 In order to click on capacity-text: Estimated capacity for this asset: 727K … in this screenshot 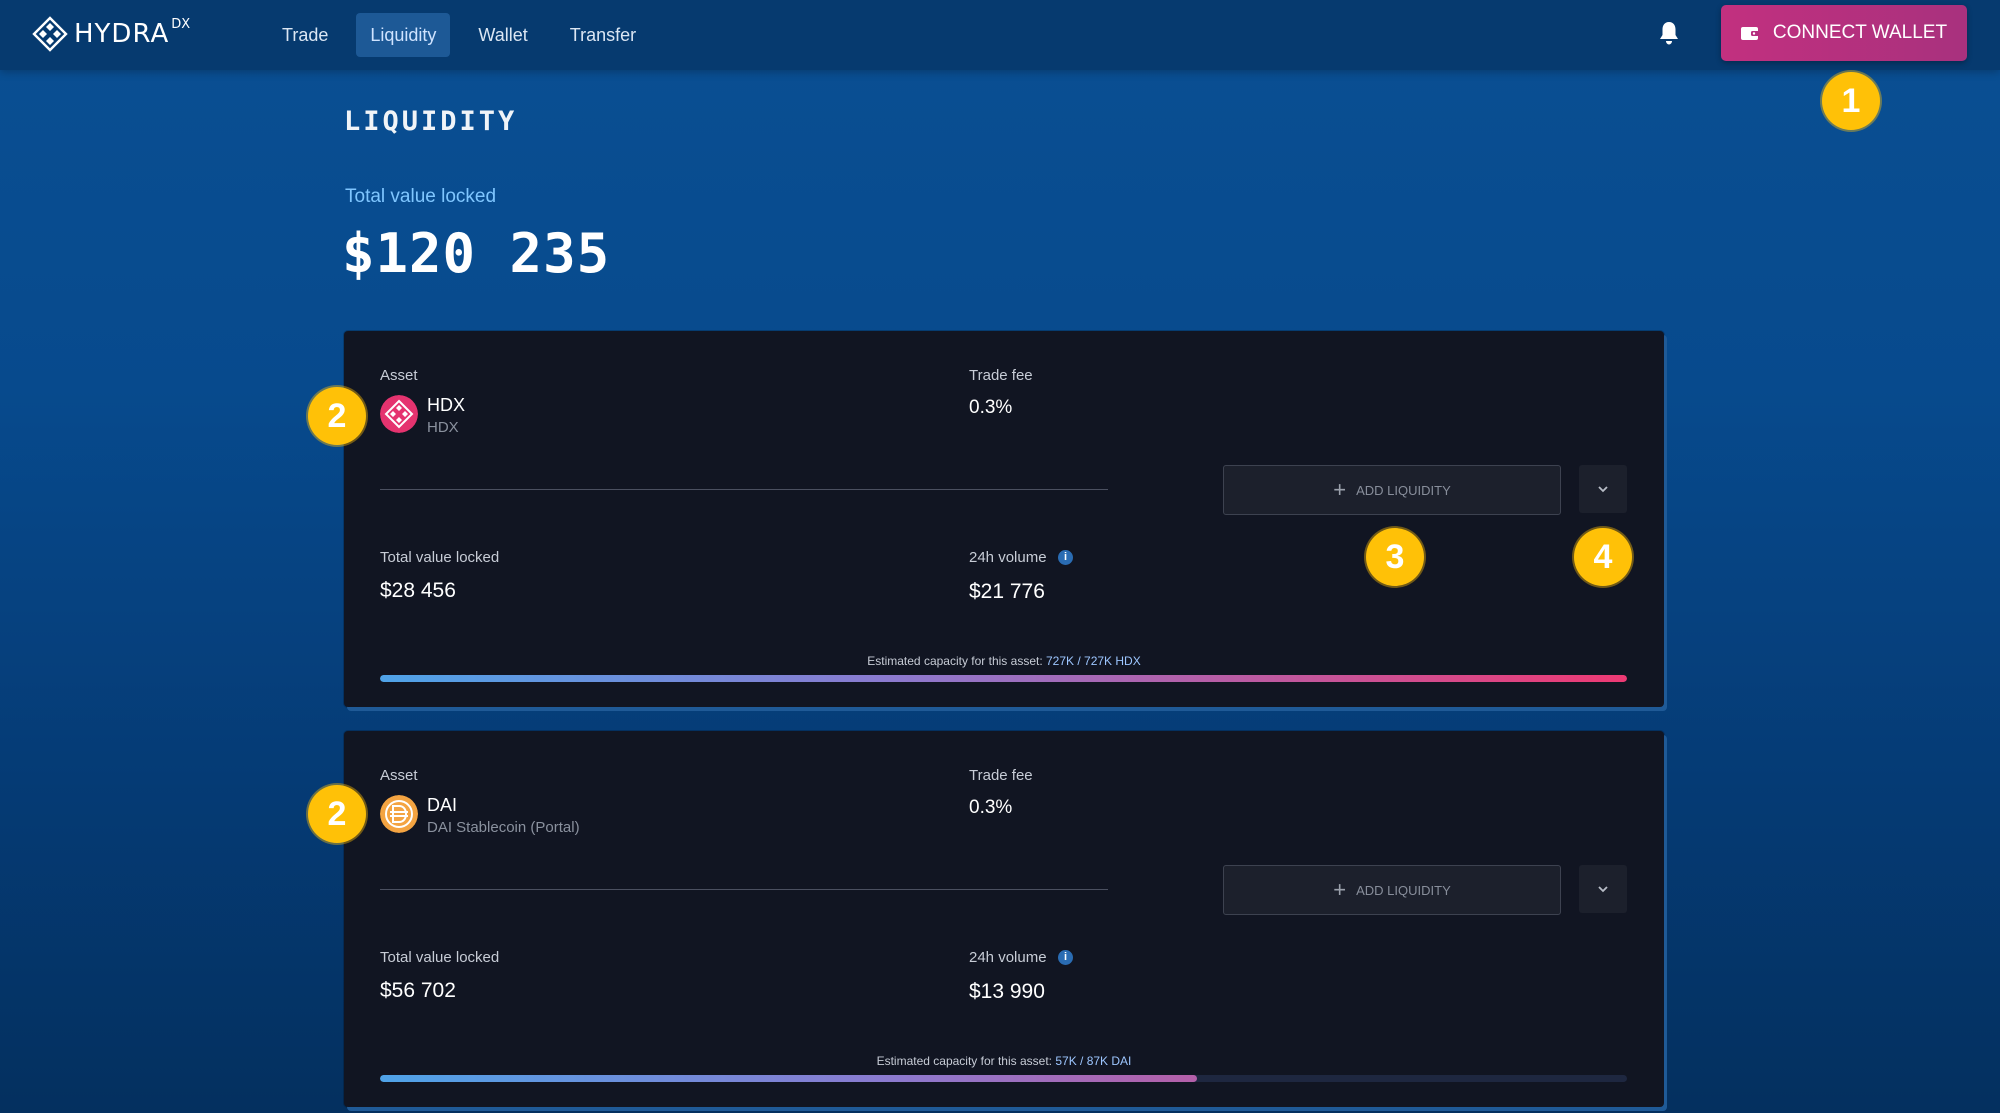, I will do `click(1004, 661)`.